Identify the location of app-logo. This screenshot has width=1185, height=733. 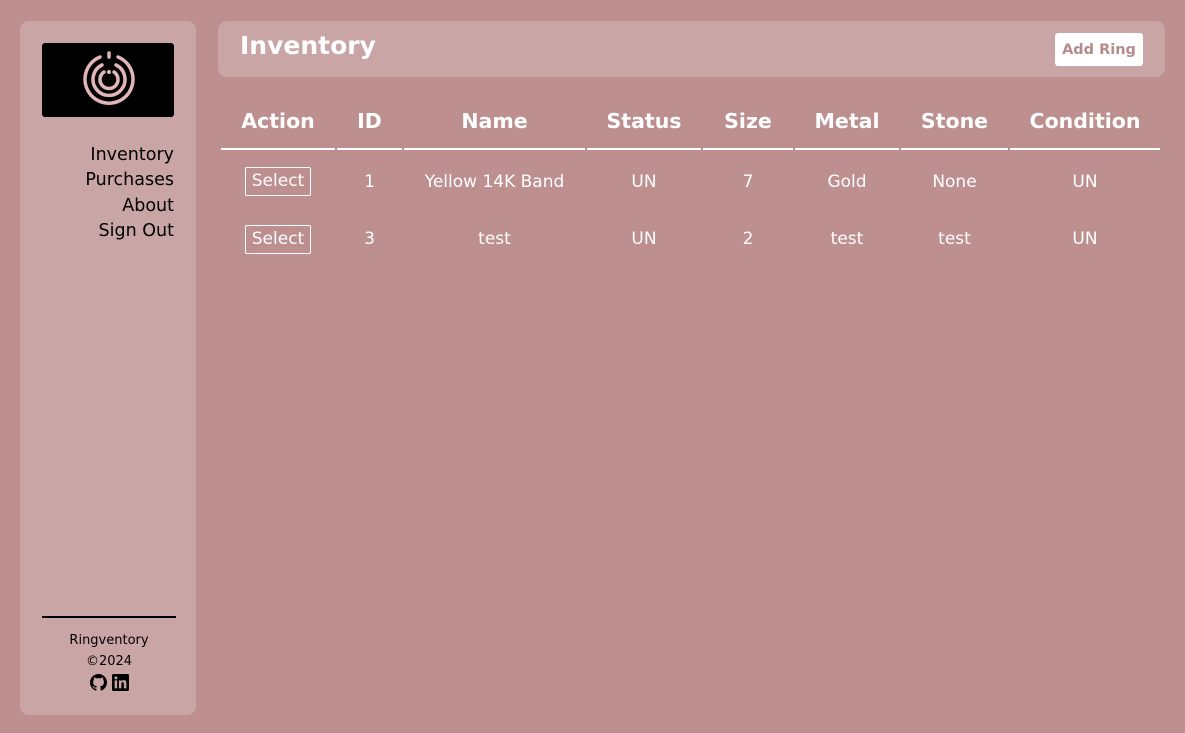
(108, 80).